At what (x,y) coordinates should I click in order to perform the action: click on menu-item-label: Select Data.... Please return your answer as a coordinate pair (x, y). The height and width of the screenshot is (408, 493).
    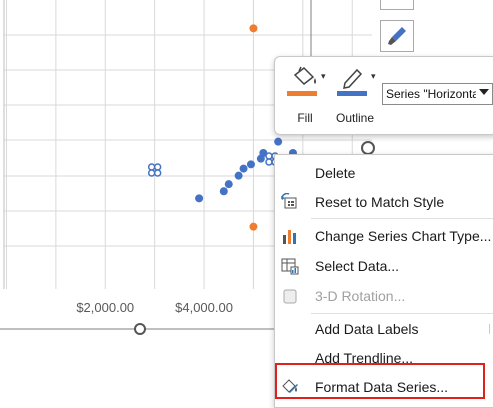
    Looking at the image, I should click on (357, 266).